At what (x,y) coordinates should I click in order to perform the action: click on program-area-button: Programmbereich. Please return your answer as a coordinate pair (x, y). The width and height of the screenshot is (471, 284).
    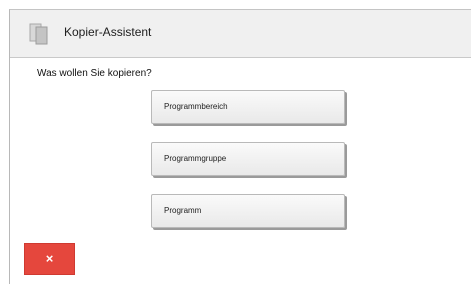
    Looking at the image, I should click on (248, 107).